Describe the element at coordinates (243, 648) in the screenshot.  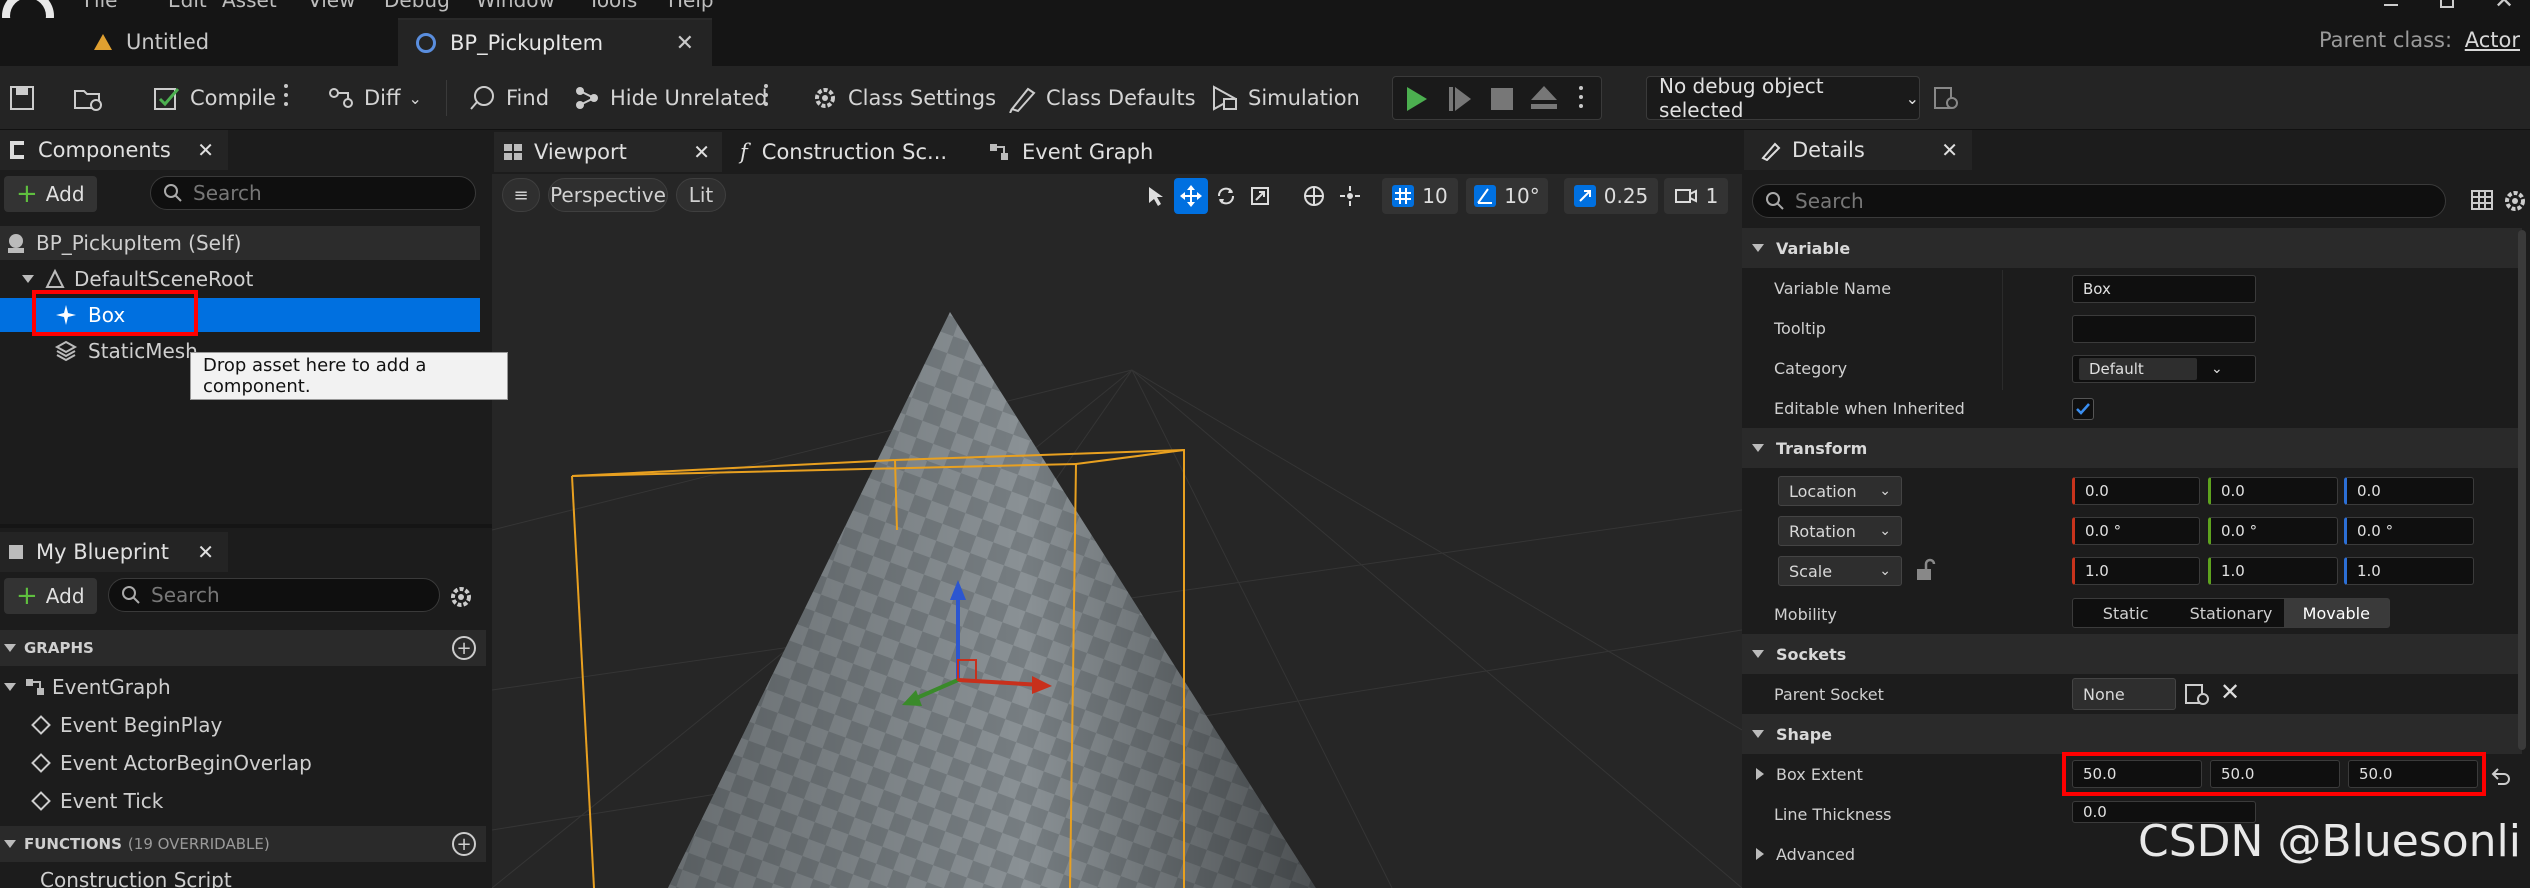
I see `graphs-section-header: GRAPHS +` at that location.